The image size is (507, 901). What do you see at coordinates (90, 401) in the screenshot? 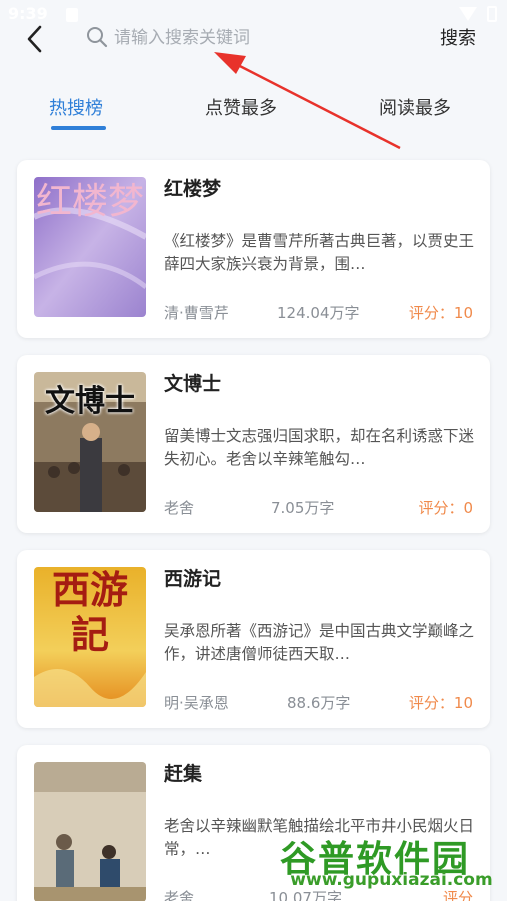
I see `cover-title: 文博士` at bounding box center [90, 401].